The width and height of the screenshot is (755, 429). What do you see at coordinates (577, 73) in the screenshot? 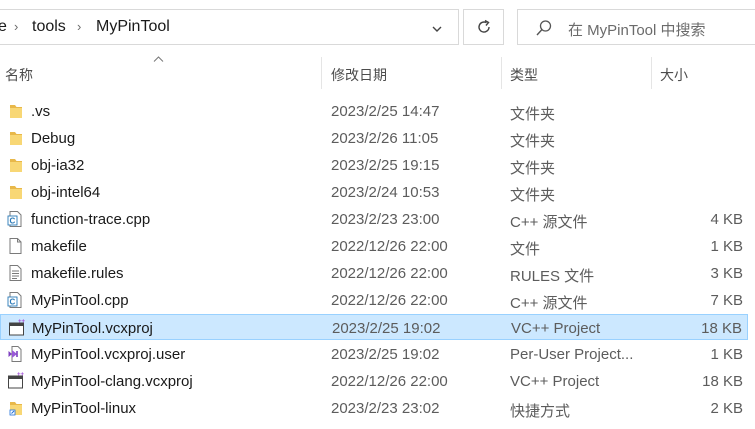
I see `column-type: 类型` at bounding box center [577, 73].